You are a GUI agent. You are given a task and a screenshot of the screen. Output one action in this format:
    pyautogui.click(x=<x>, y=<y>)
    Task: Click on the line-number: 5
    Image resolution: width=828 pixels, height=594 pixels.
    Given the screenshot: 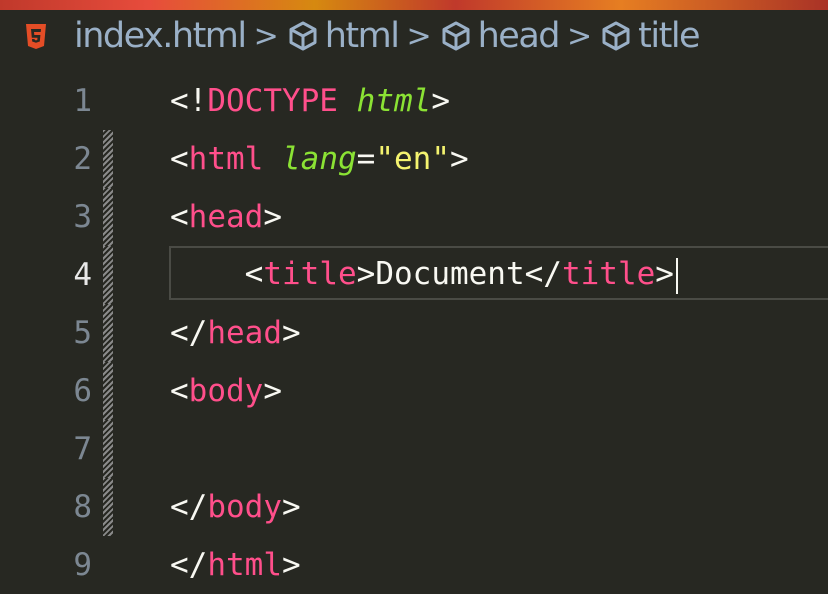 What is the action you would take?
    pyautogui.click(x=82, y=333)
    